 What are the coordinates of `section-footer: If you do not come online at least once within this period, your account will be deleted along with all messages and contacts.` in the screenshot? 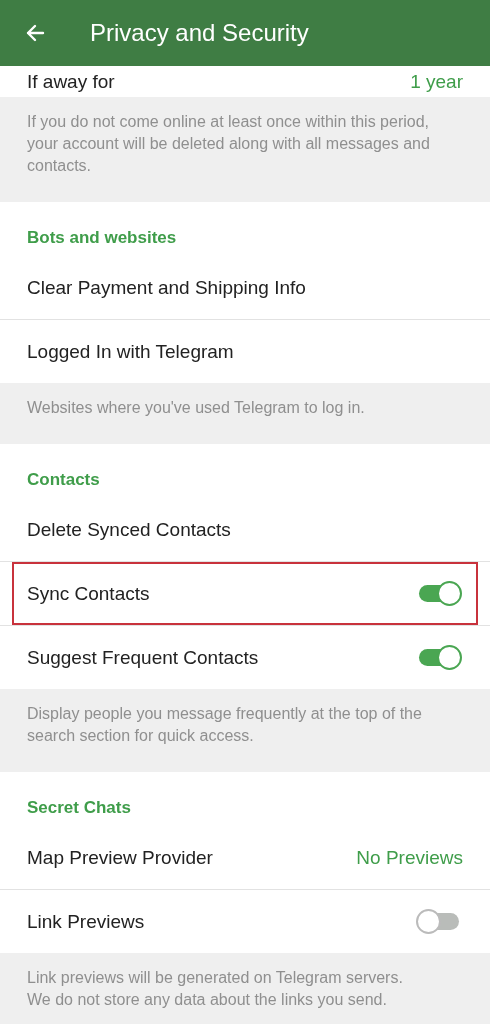 It's located at (245, 149).